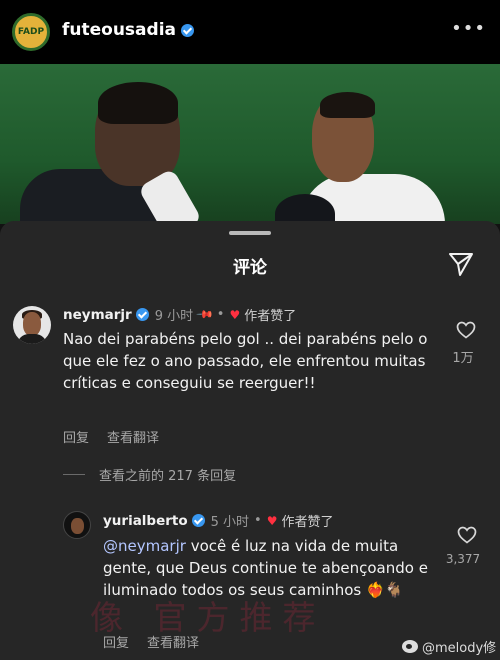 Image resolution: width=500 pixels, height=660 pixels. I want to click on account-avatar: FADP, so click(31, 32).